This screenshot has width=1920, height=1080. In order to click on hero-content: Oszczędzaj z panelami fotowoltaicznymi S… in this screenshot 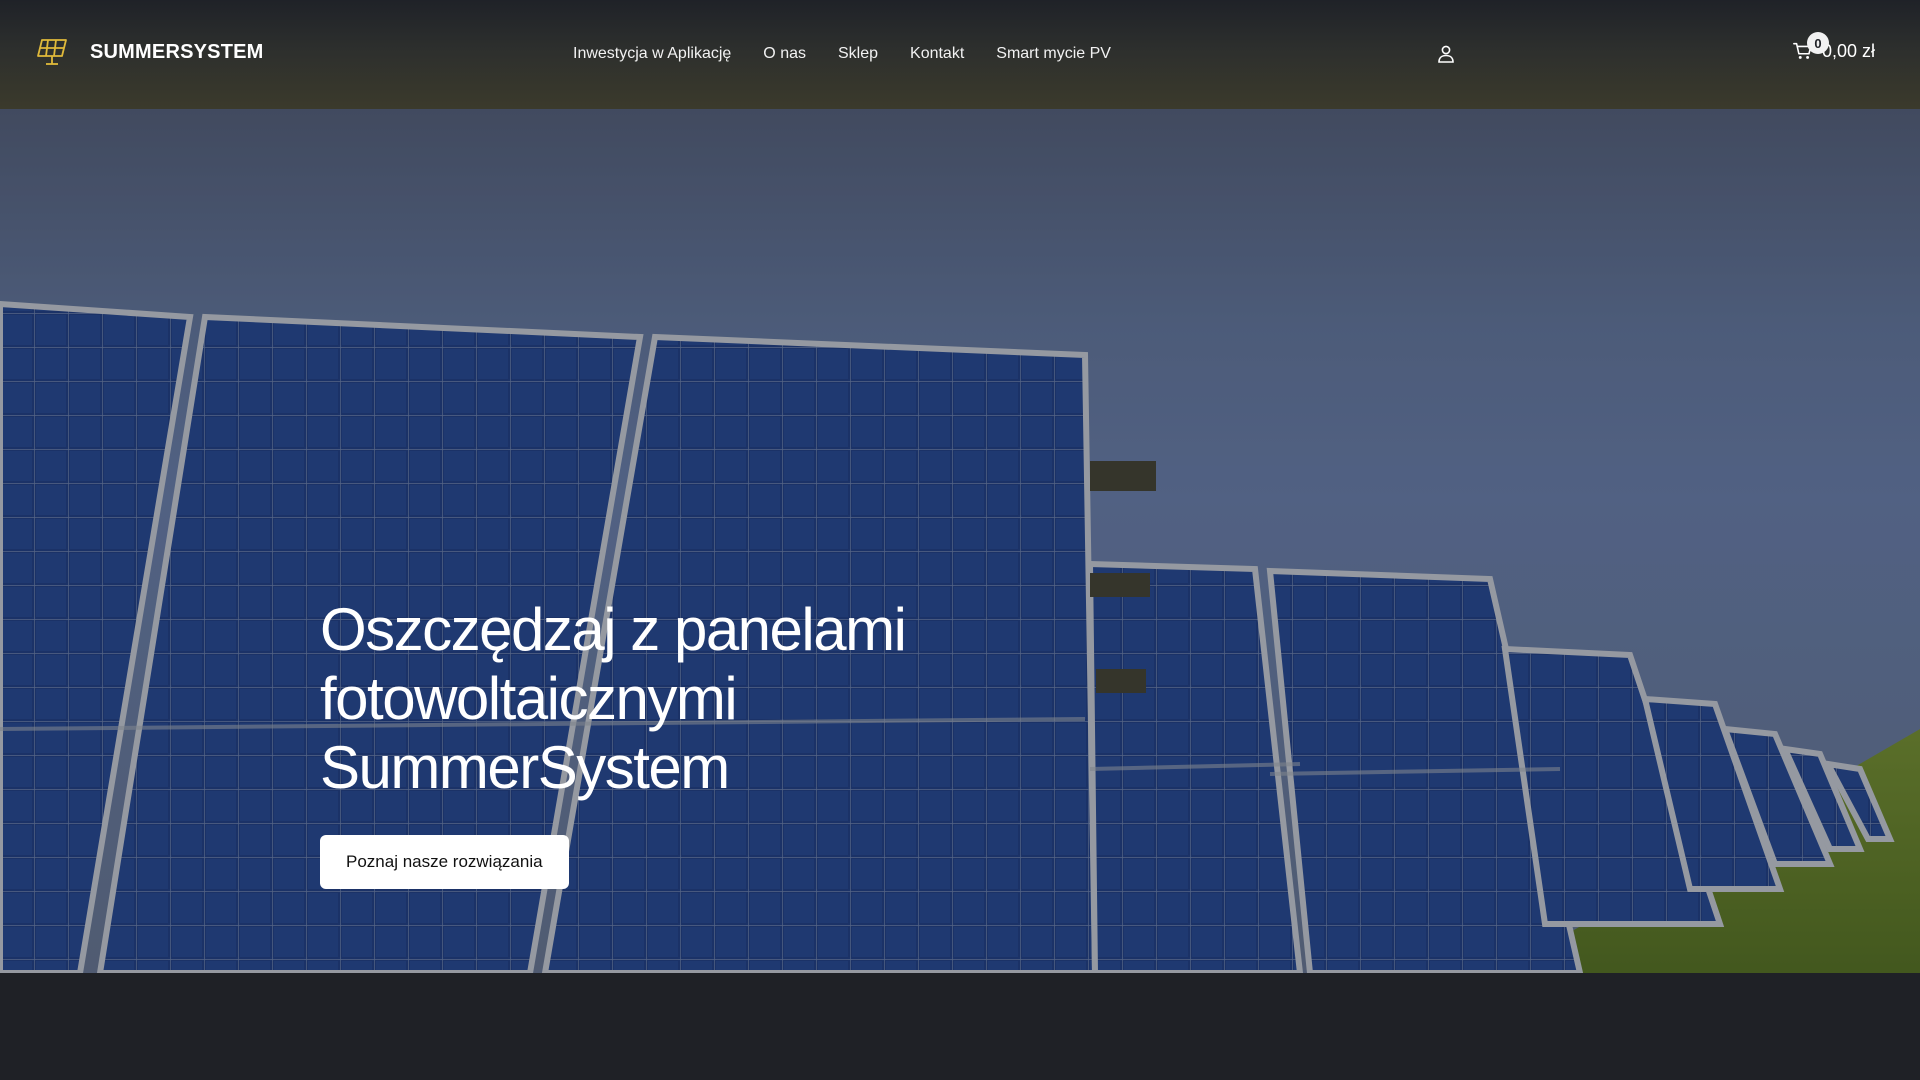, I will do `click(670, 742)`.